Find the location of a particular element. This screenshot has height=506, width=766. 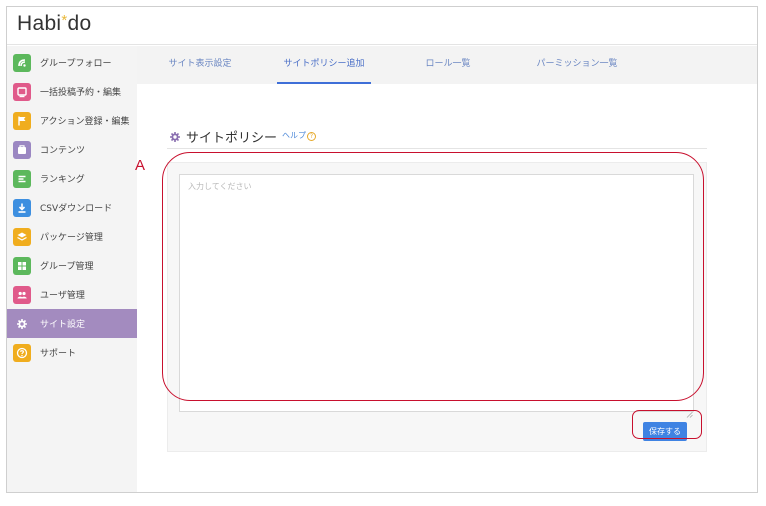

group-manage-icon is located at coordinates (22, 265).